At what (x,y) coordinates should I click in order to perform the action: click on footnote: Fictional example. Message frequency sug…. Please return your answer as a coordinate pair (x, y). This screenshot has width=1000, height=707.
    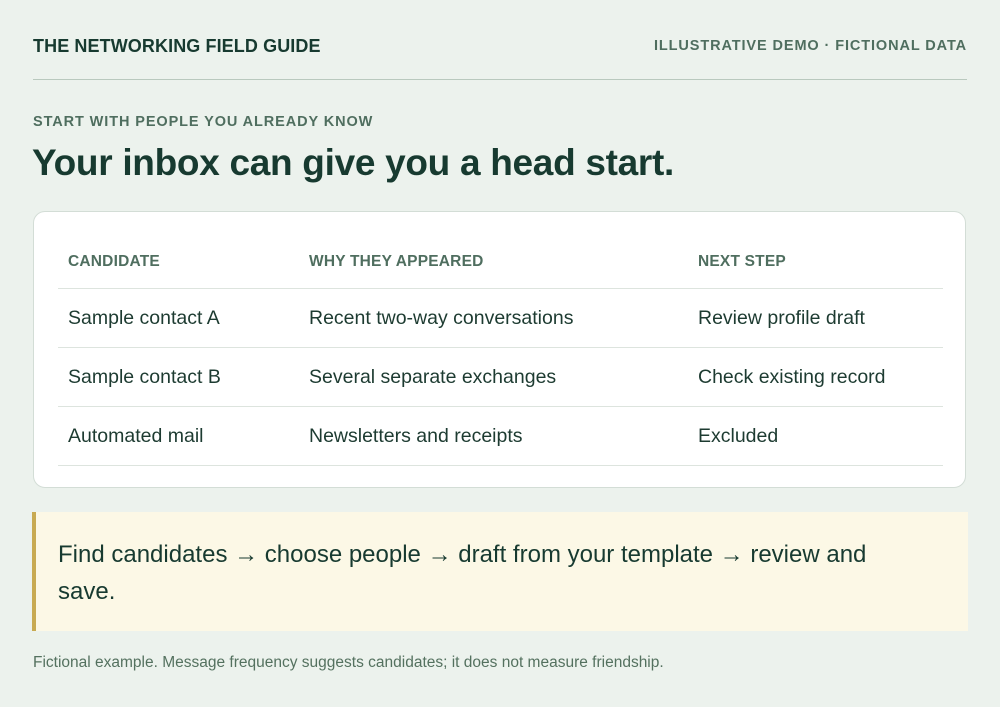
    Looking at the image, I should click on (348, 662).